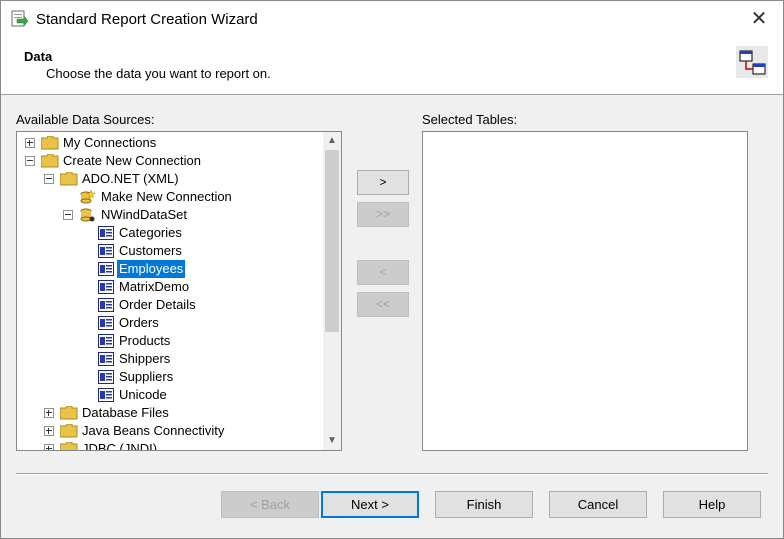 The image size is (784, 539). Describe the element at coordinates (332, 441) in the screenshot. I see `scroll-down-icon: ▼` at that location.